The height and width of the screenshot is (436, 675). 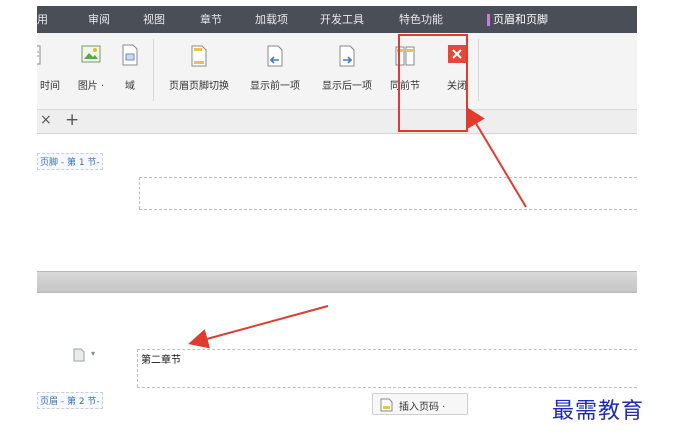 What do you see at coordinates (496, 157) in the screenshot?
I see `arrow-to-same-as-previous` at bounding box center [496, 157].